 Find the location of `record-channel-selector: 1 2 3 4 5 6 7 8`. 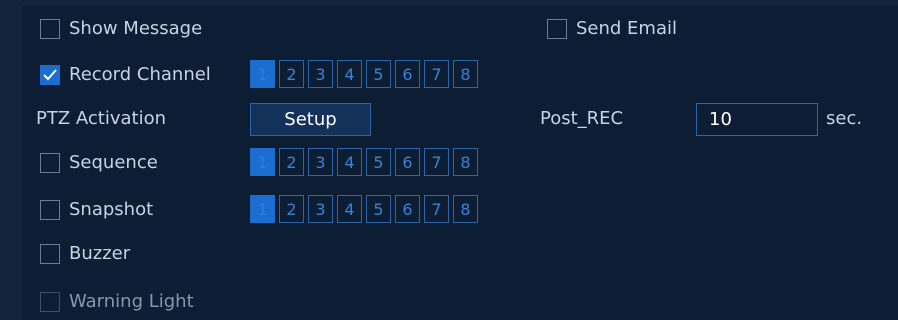

record-channel-selector: 1 2 3 4 5 6 7 8 is located at coordinates (366, 74).